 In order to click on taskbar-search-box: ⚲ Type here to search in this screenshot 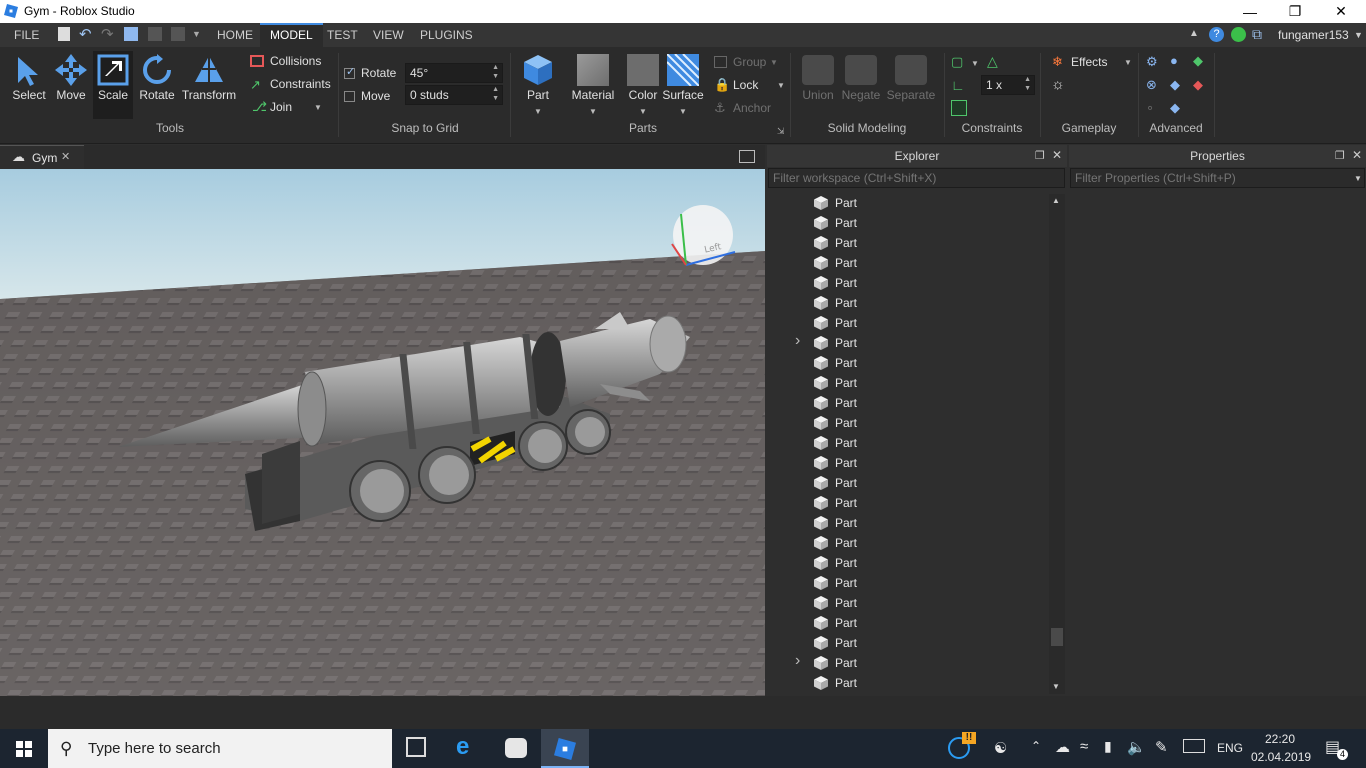, I will do `click(220, 748)`.